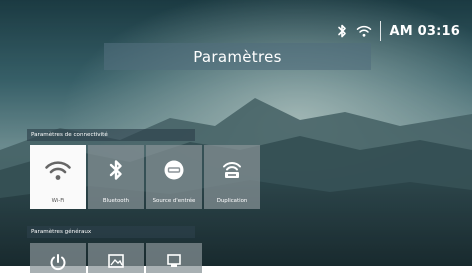 The width and height of the screenshot is (472, 273). I want to click on bluetooth-tile: Bluetooth, so click(116, 177).